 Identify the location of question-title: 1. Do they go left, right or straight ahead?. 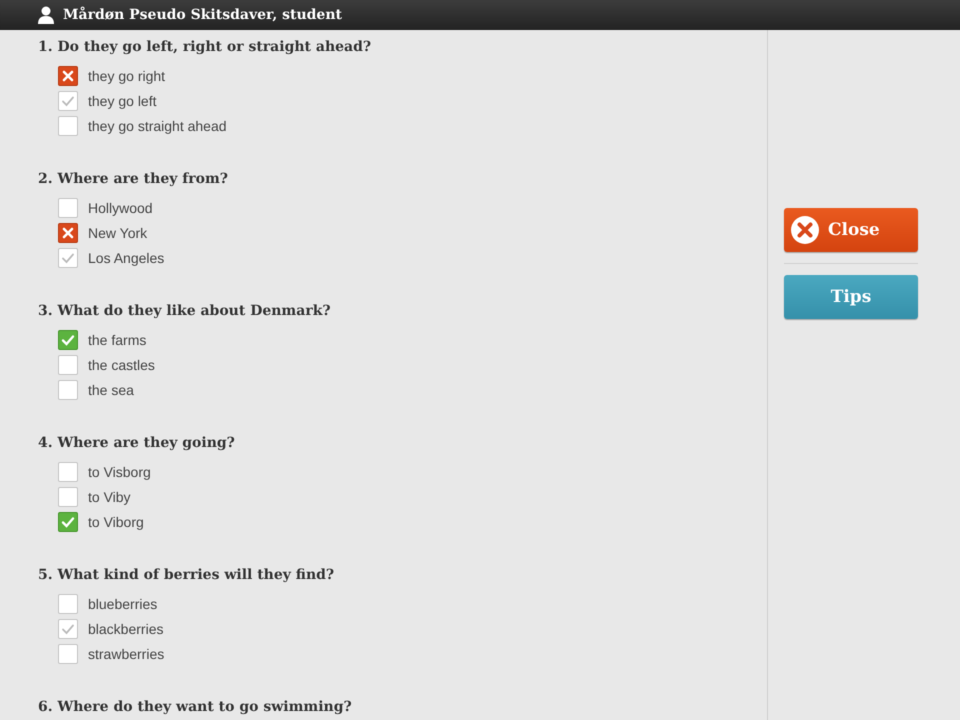
(205, 47).